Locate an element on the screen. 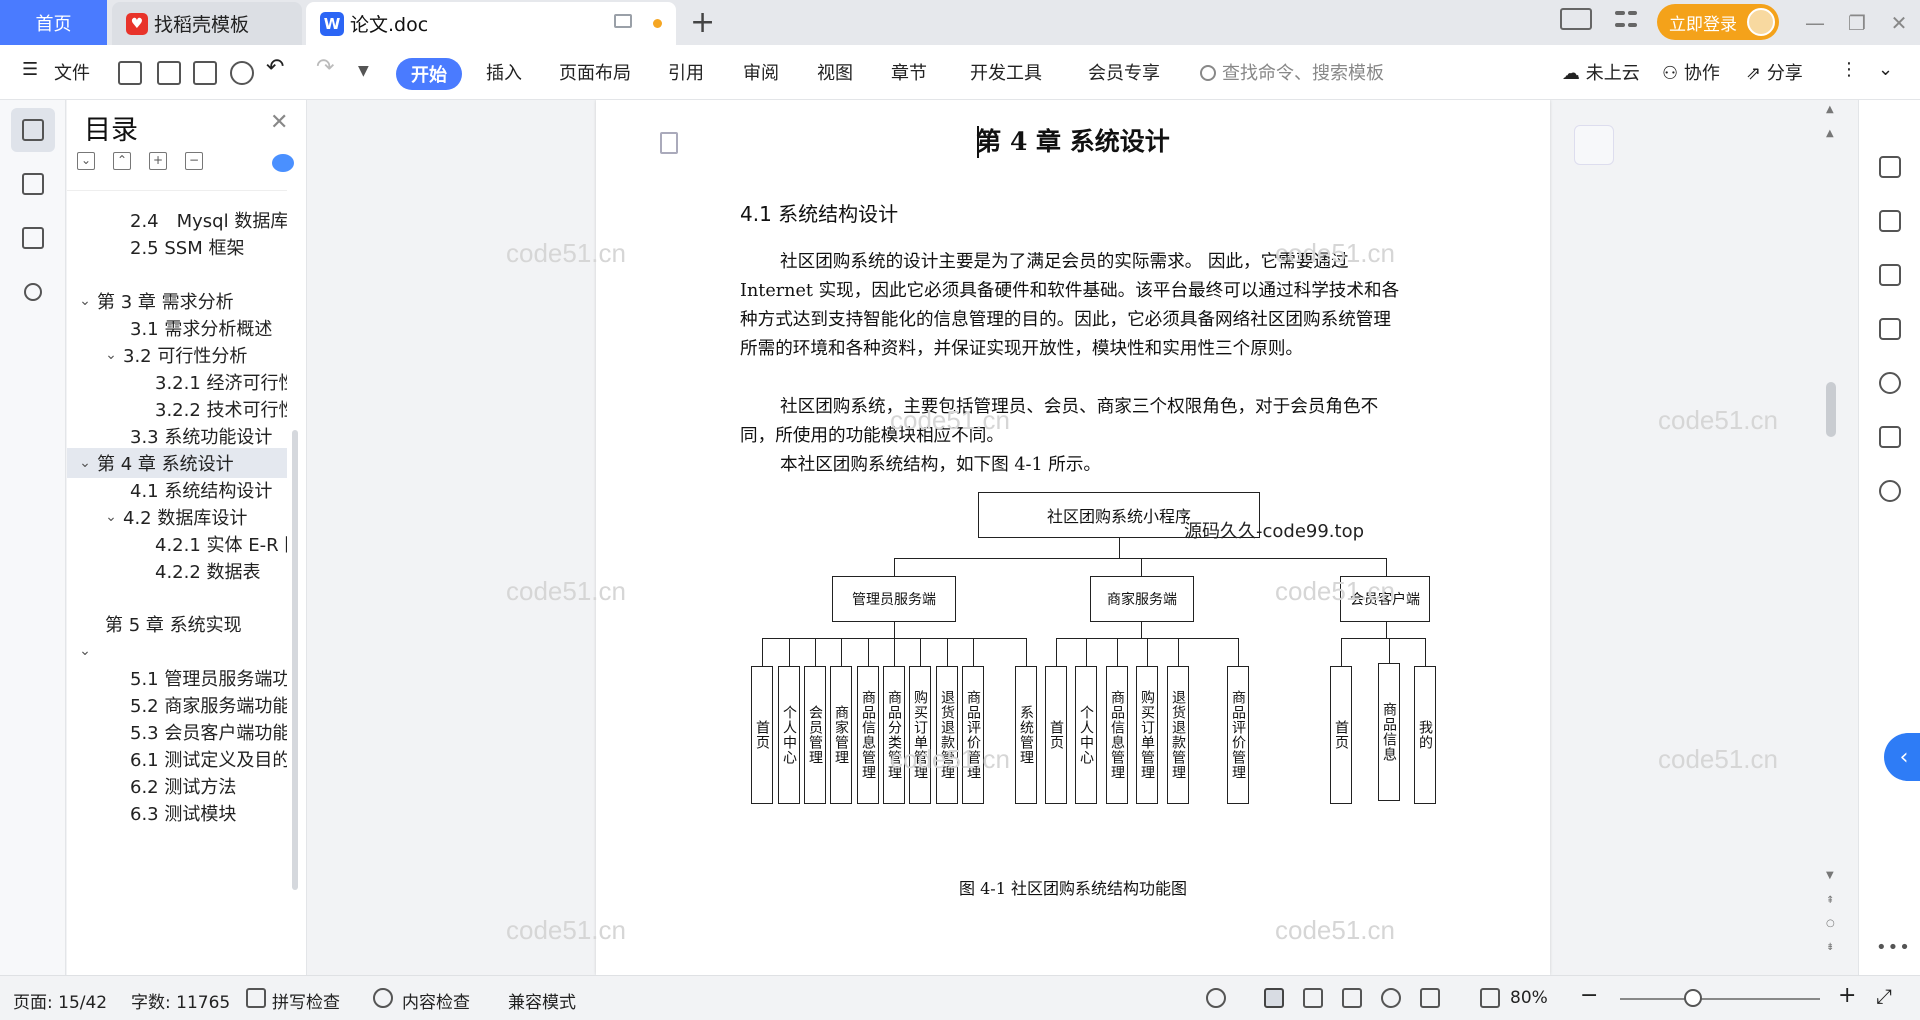  edit-pen-icon is located at coordinates (1890, 167).